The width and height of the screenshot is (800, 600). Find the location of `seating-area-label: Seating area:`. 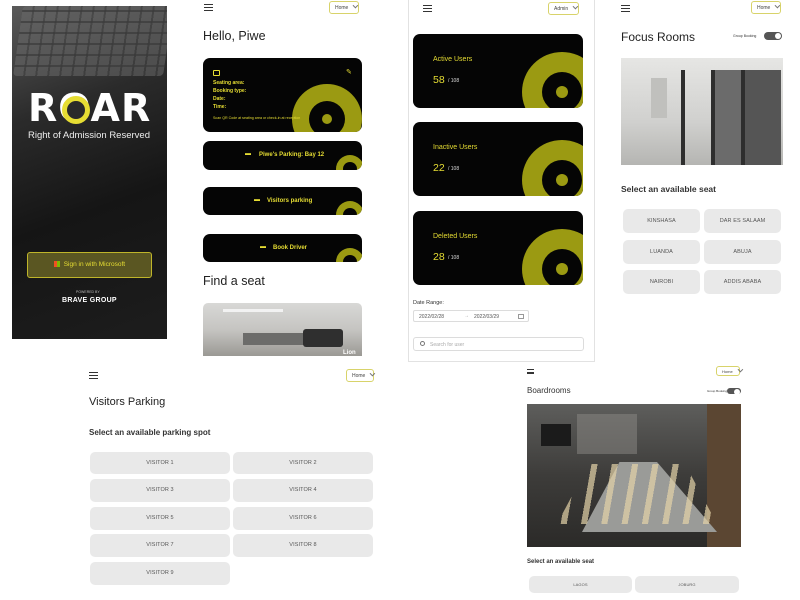

seating-area-label: Seating area: is located at coordinates (229, 83).